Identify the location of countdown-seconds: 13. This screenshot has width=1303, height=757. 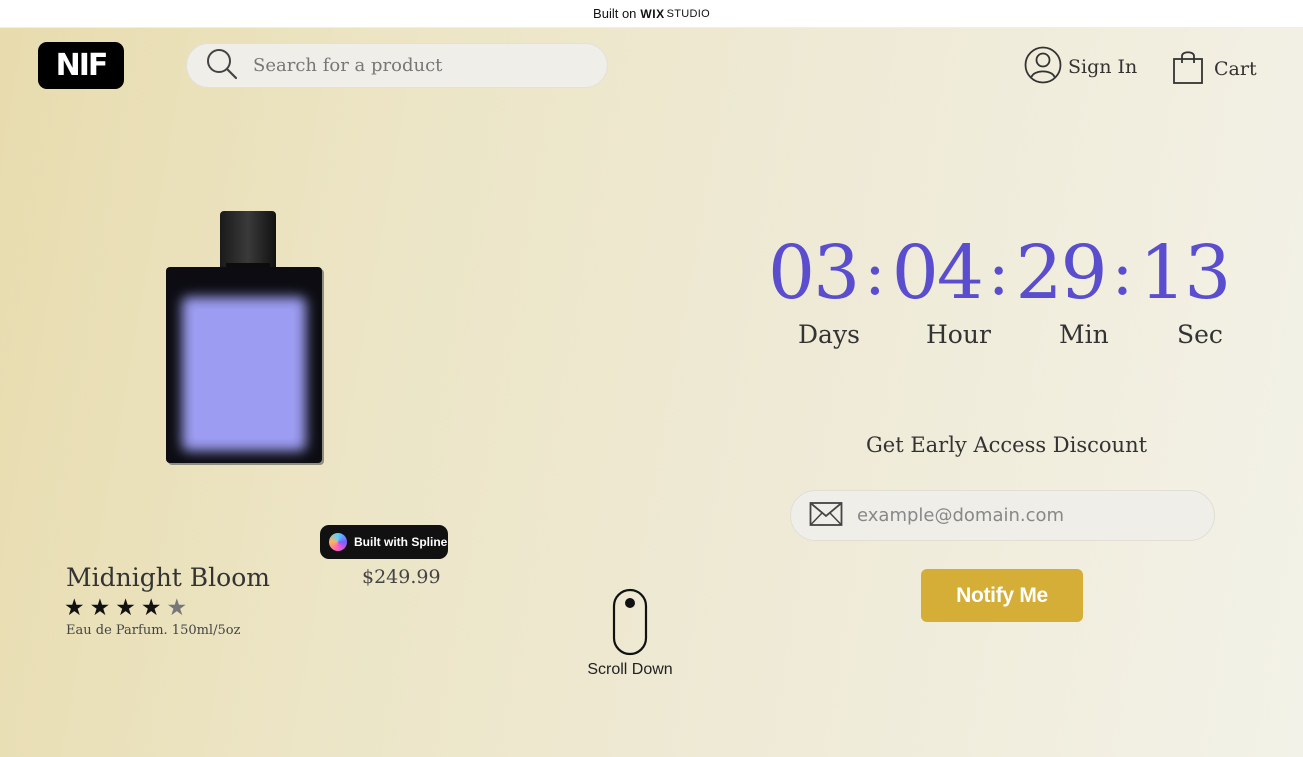
(1185, 273).